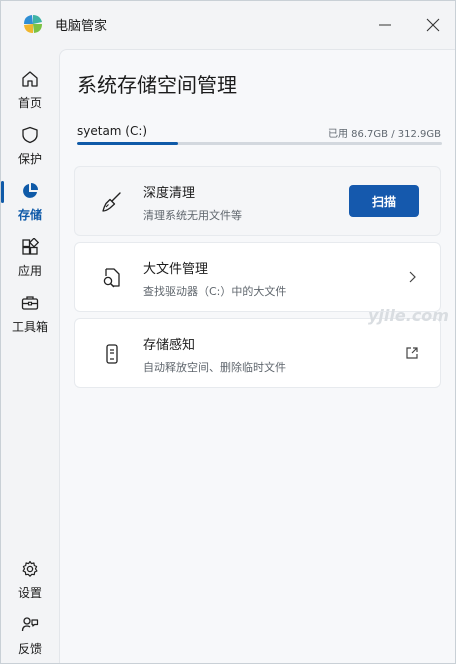 The width and height of the screenshot is (456, 664). What do you see at coordinates (30, 303) in the screenshot?
I see `toolbox-icon` at bounding box center [30, 303].